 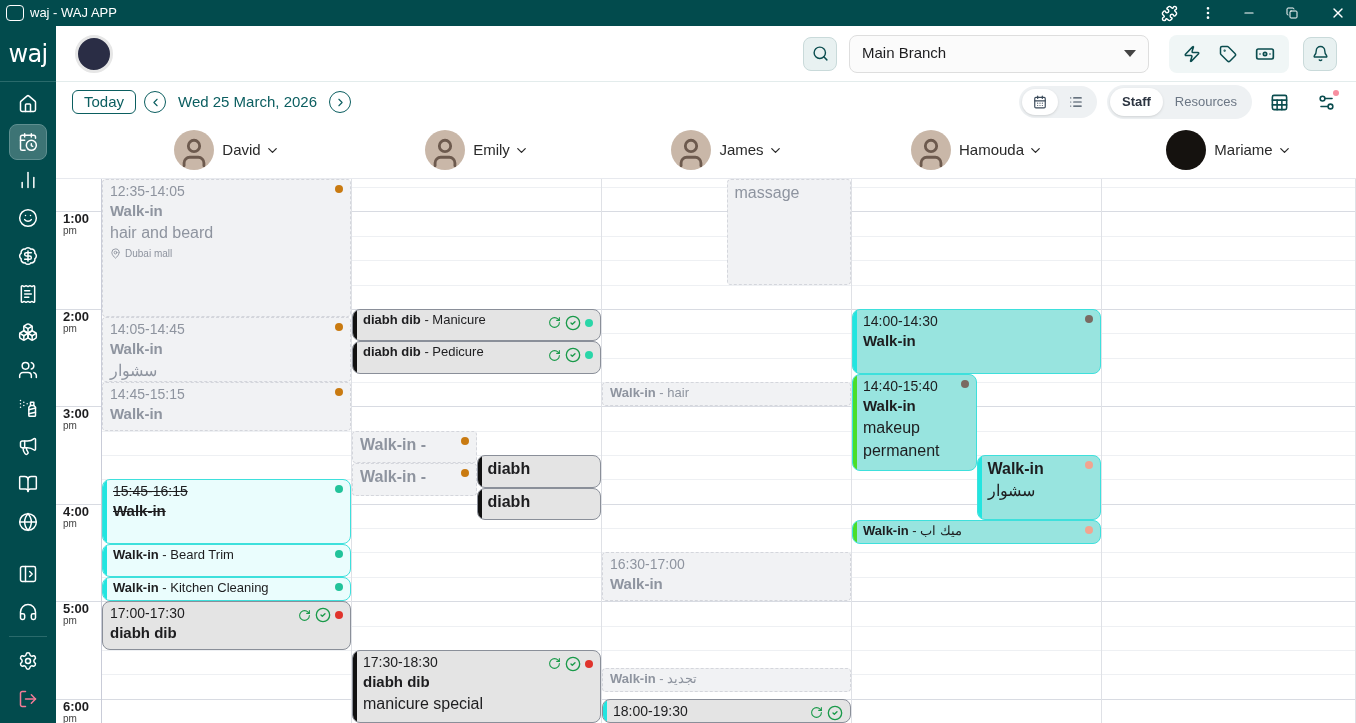 What do you see at coordinates (28, 104) in the screenshot?
I see `house-icon` at bounding box center [28, 104].